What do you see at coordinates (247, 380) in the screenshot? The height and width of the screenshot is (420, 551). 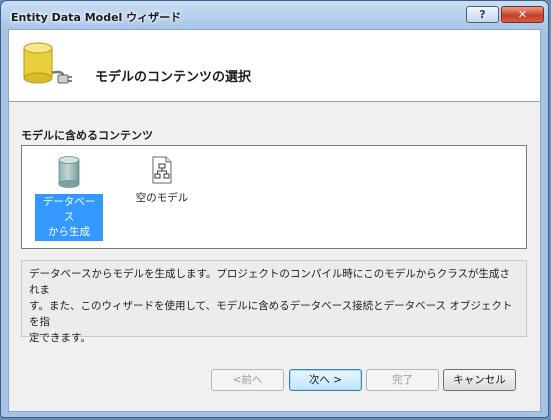 I see `prev-button: <前へ` at bounding box center [247, 380].